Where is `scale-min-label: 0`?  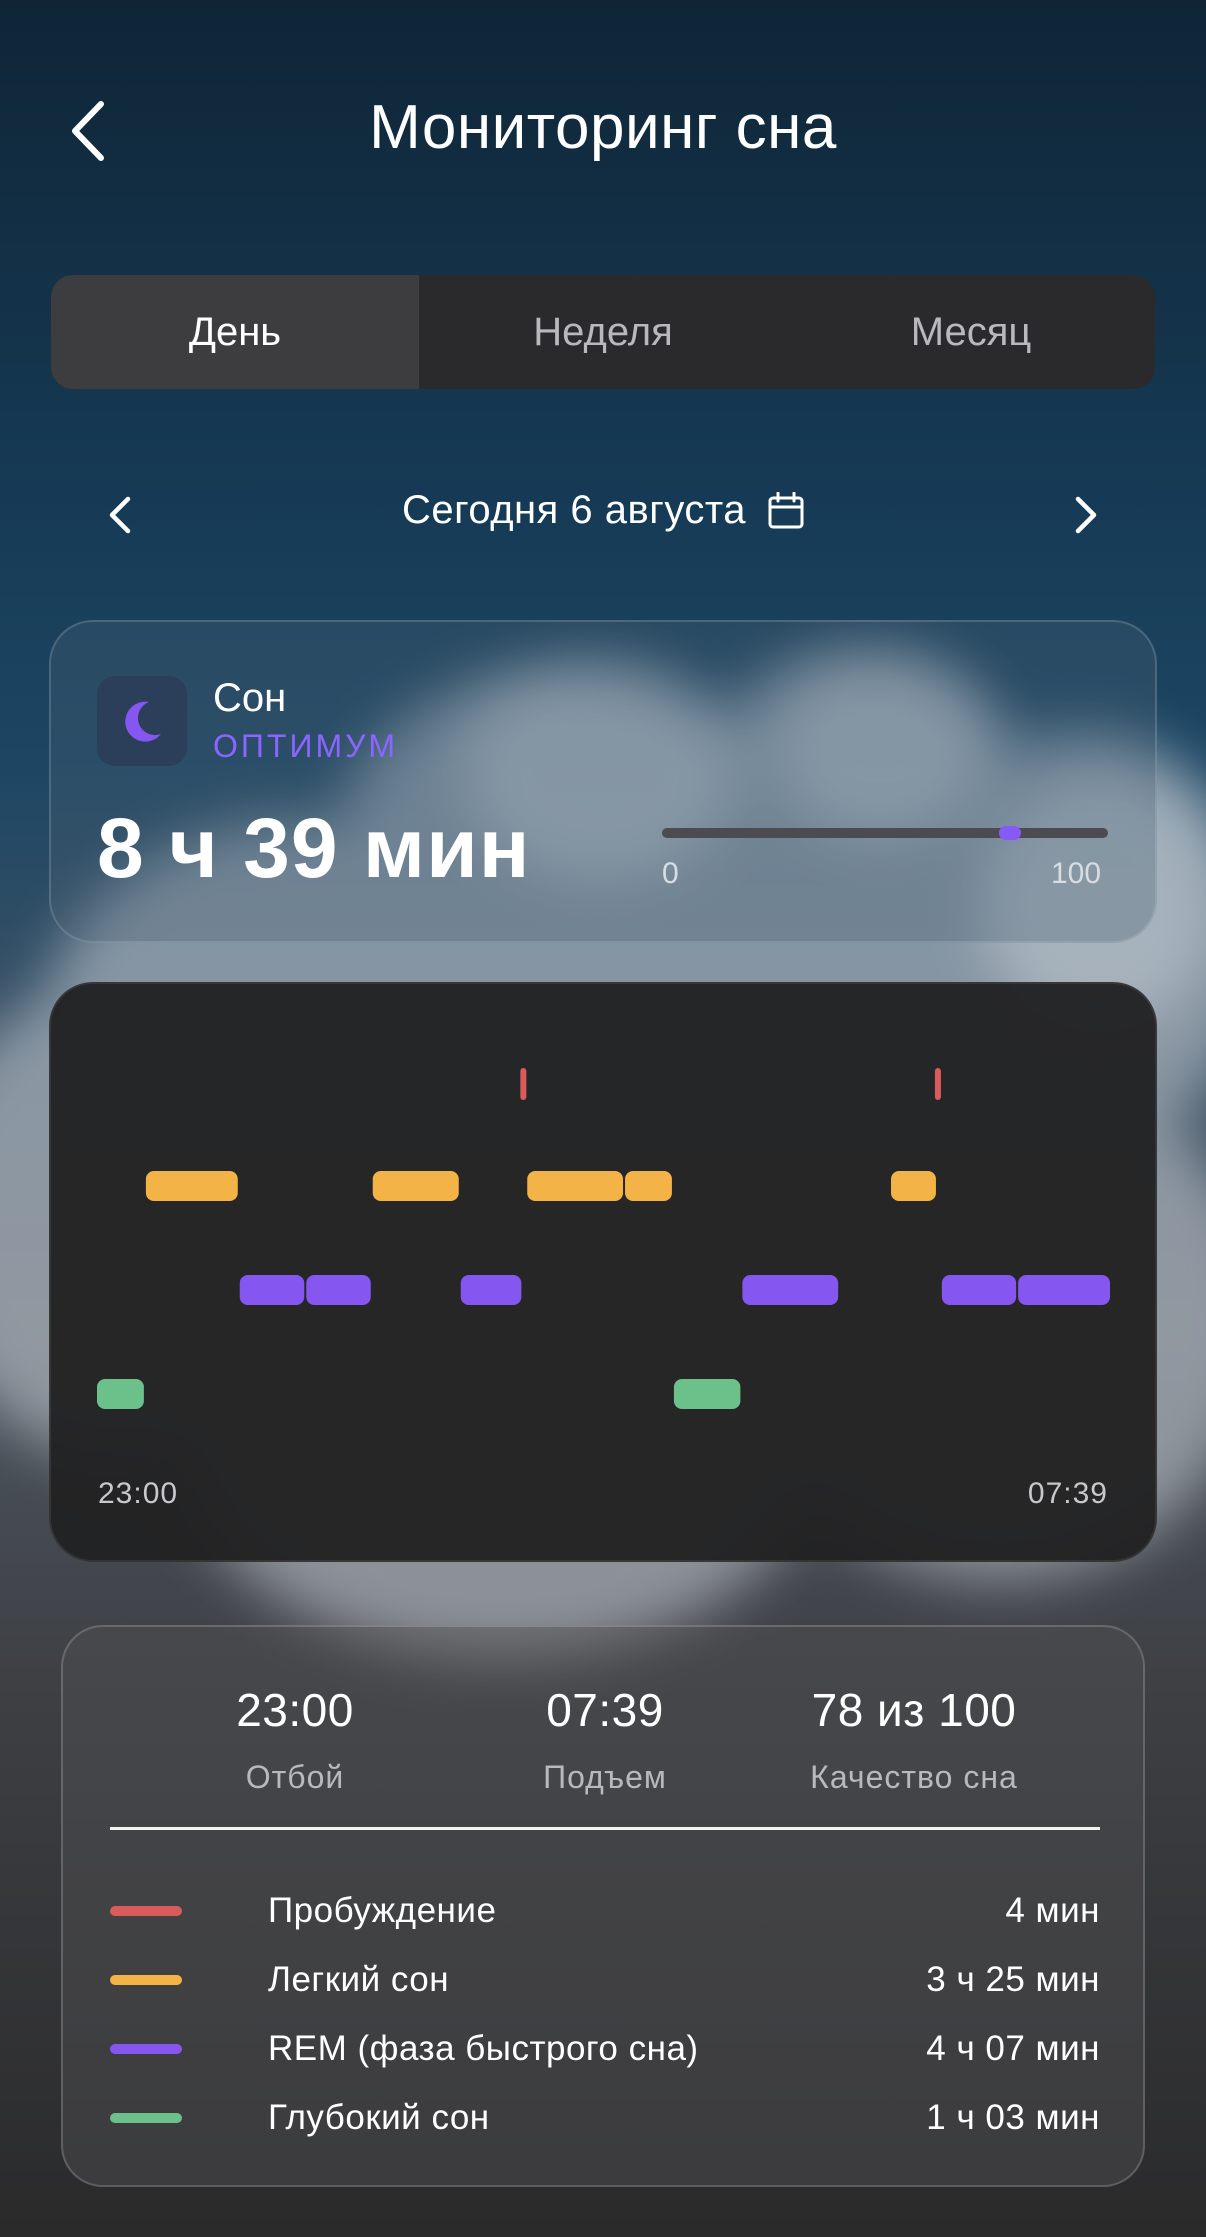
scale-min-label: 0 is located at coordinates (670, 873).